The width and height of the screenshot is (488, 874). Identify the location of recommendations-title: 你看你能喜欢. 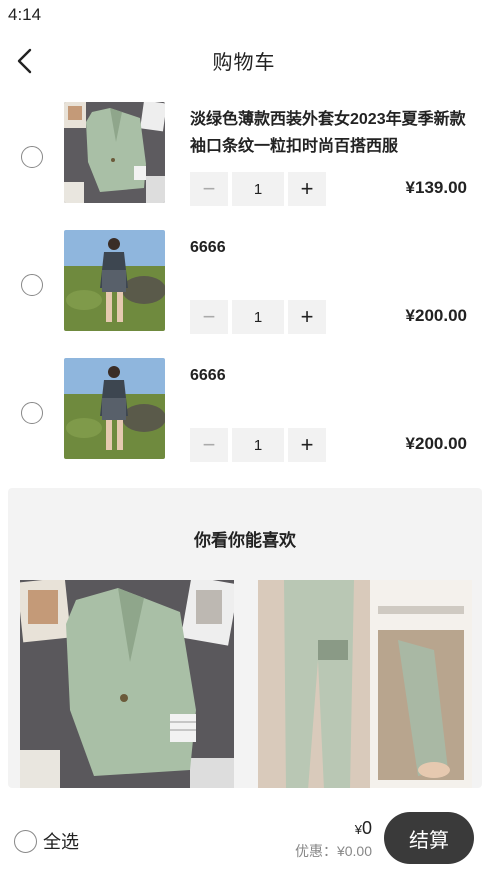
(245, 540).